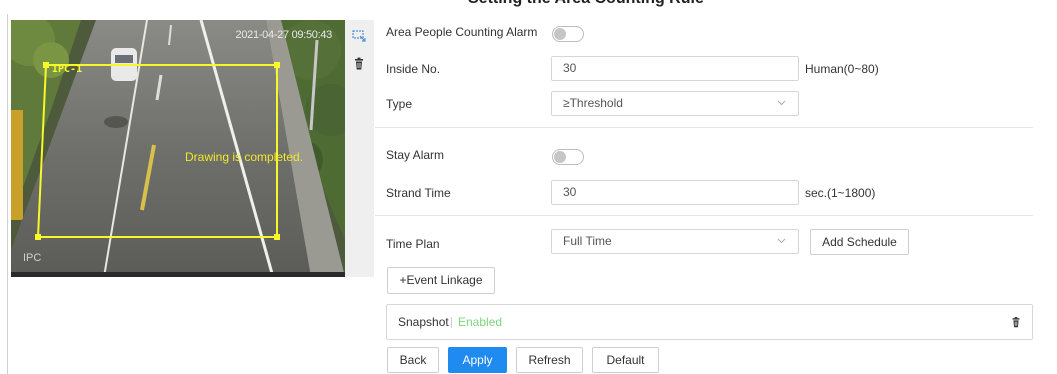 Image resolution: width=1057 pixels, height=374 pixels. Describe the element at coordinates (67, 69) in the screenshot. I see `rule-name-label: IPC-1` at that location.